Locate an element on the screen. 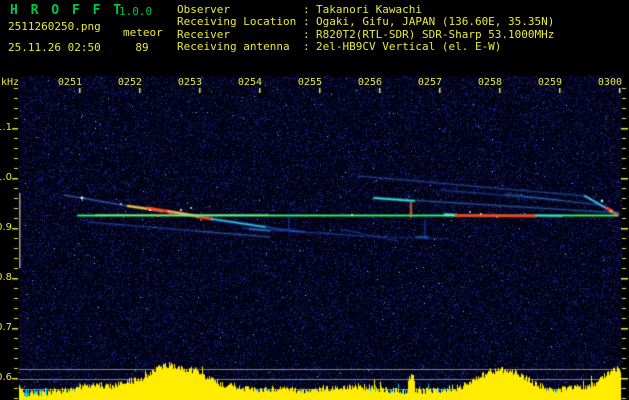 The height and width of the screenshot is (400, 629). datetime: 25.11.26 02:50 is located at coordinates (54, 47).